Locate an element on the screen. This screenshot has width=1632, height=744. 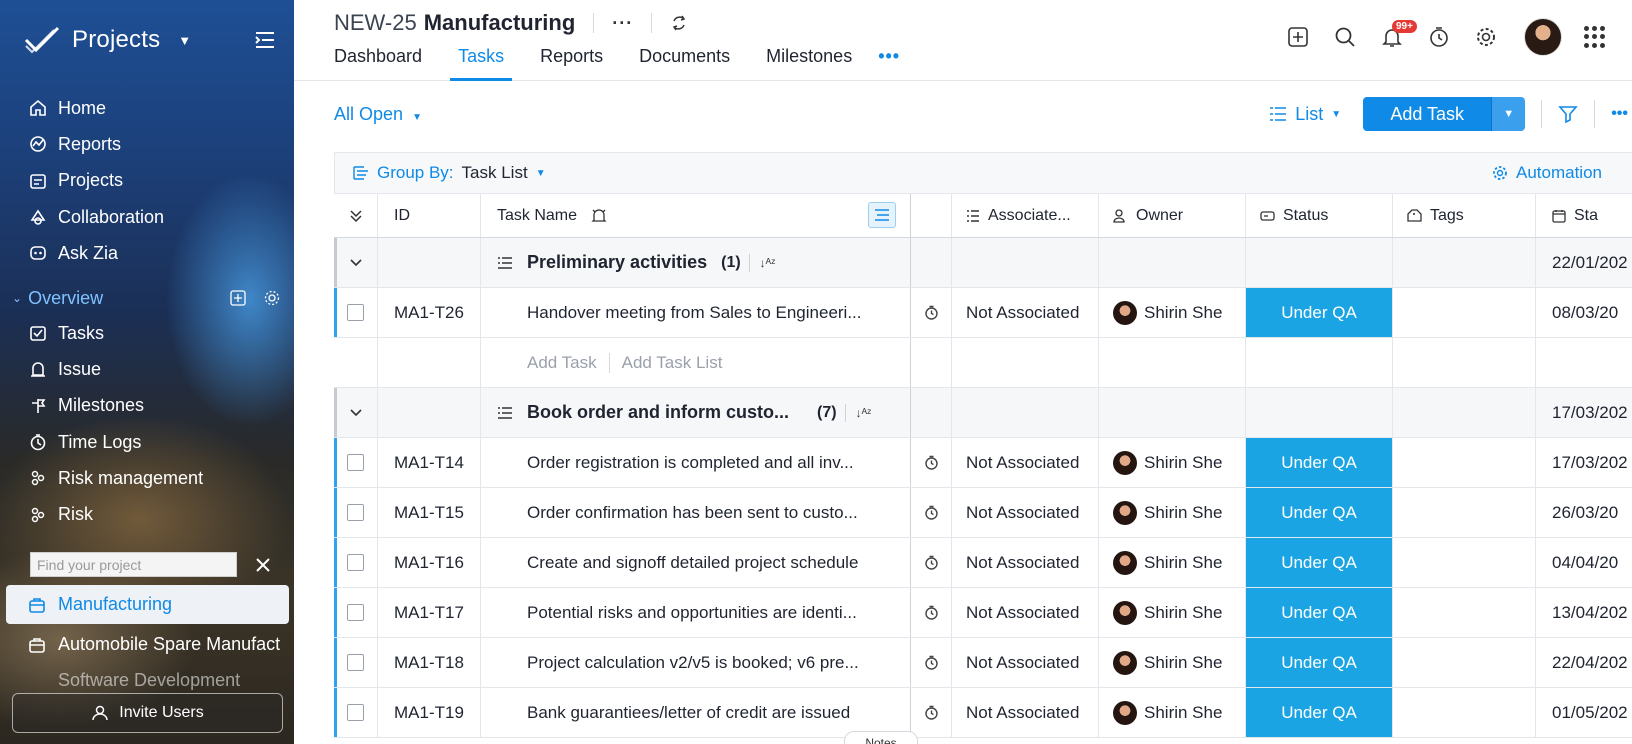
settings-gear-icon is located at coordinates (1486, 37).